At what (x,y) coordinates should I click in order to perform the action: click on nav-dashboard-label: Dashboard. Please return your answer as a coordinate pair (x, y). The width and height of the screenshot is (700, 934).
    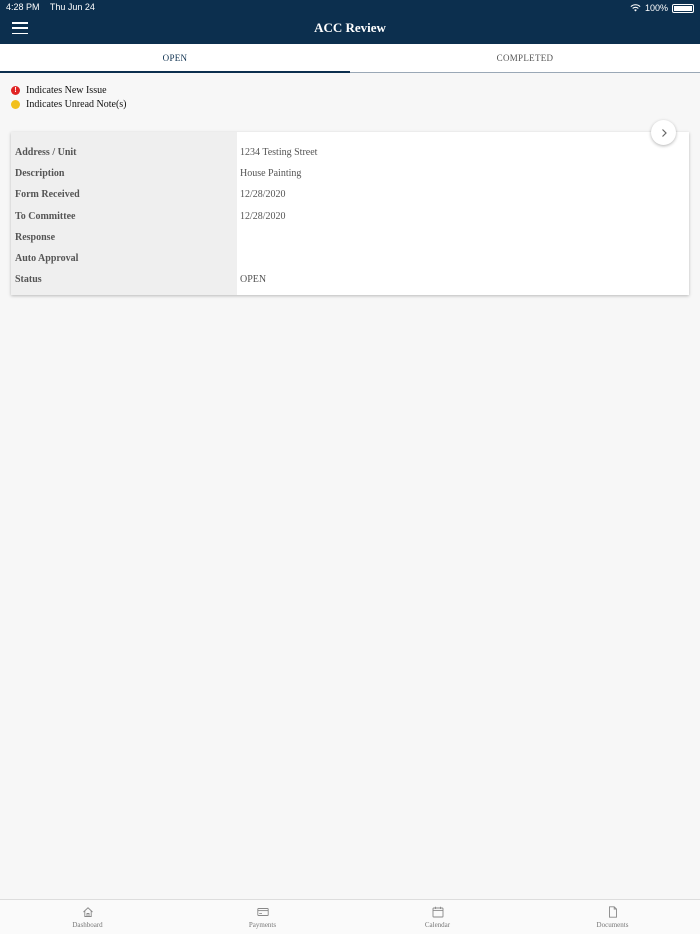
    Looking at the image, I should click on (87, 925).